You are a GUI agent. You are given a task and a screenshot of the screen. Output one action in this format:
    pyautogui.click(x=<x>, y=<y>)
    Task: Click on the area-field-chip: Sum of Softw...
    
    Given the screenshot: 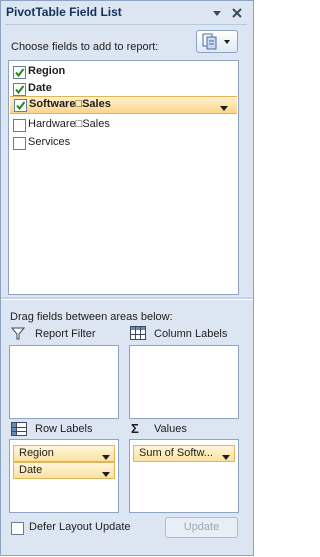 What is the action you would take?
    pyautogui.click(x=184, y=453)
    